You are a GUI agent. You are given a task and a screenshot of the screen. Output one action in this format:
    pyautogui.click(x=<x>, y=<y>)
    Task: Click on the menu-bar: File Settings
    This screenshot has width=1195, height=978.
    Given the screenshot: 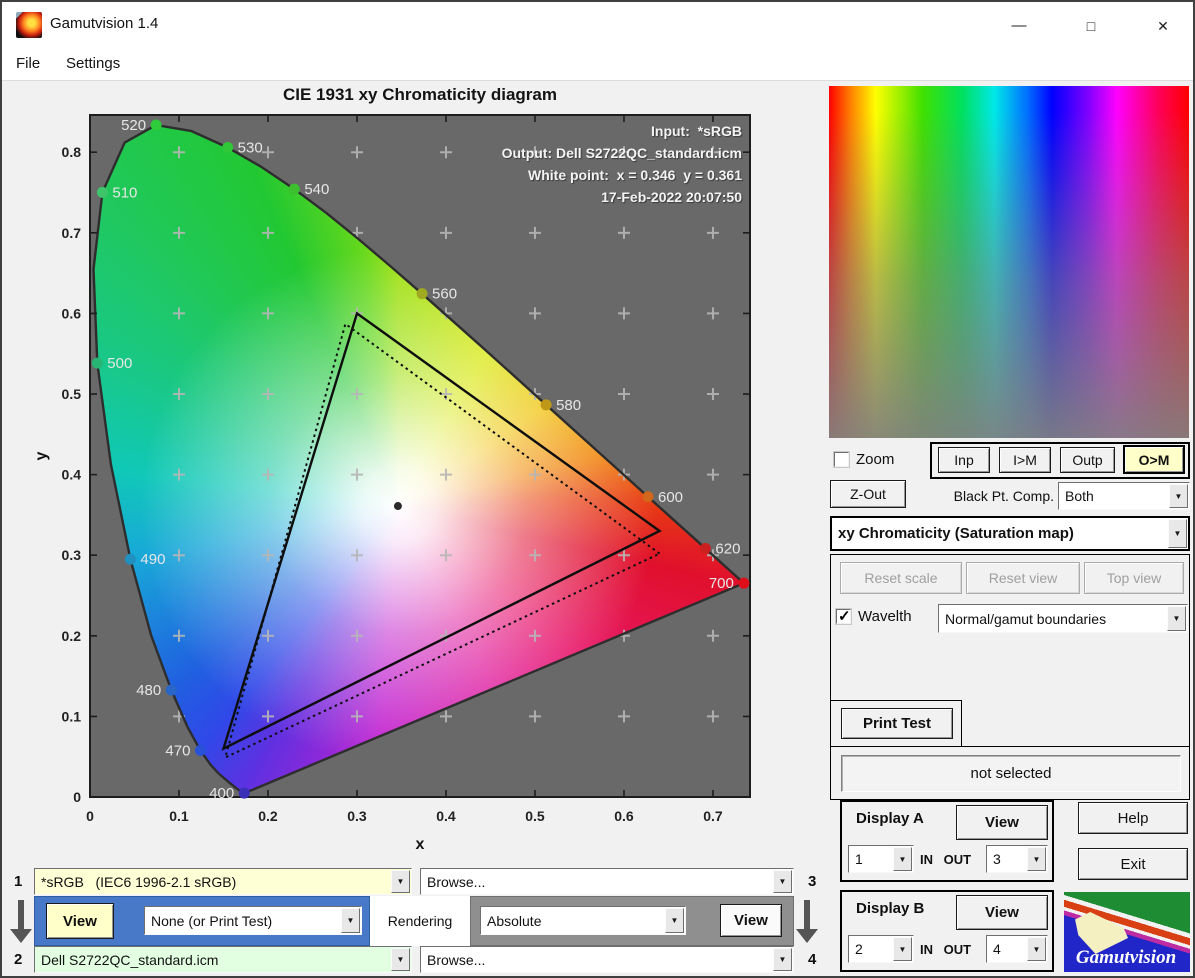 What is the action you would take?
    pyautogui.click(x=597, y=64)
    